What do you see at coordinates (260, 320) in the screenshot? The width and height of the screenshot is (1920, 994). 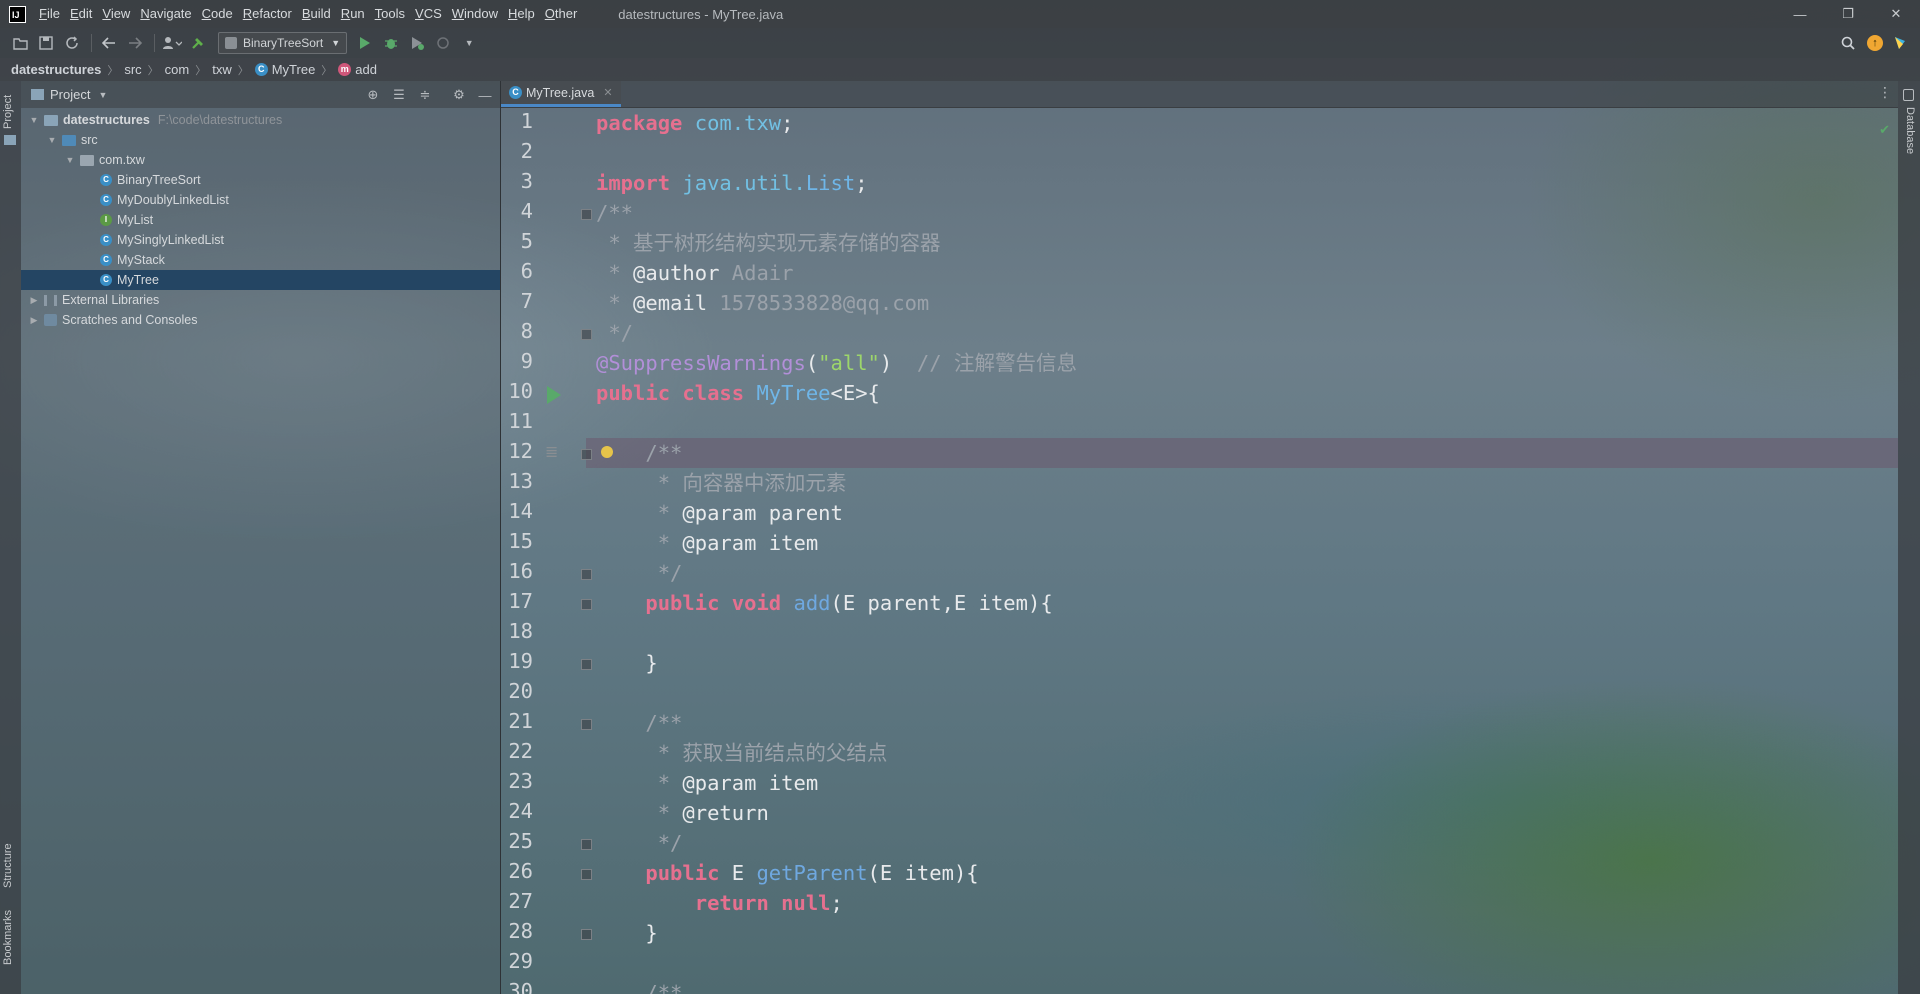 I see `tree-item-scratches: ▶ Scratches and Consoles` at bounding box center [260, 320].